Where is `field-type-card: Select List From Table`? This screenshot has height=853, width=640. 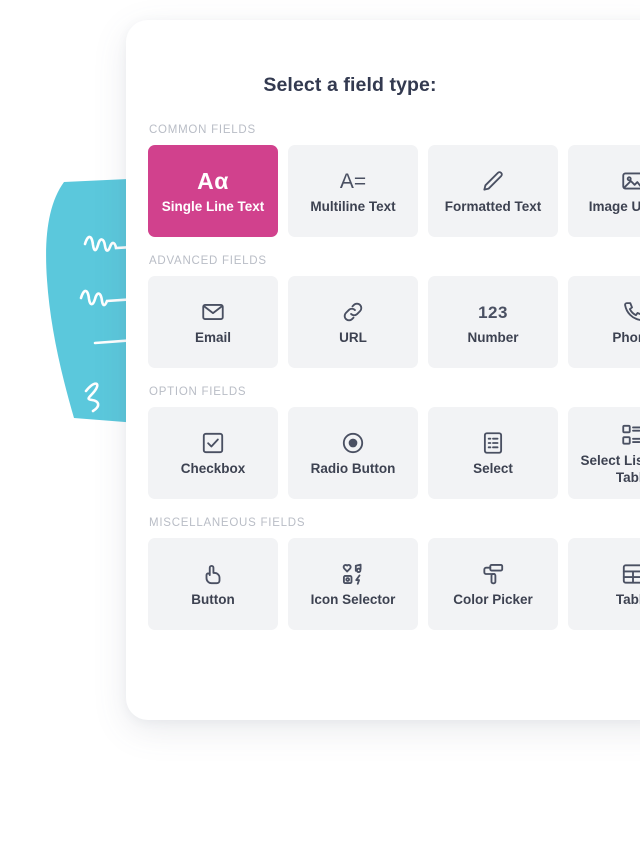
field-type-card: Select List From Table is located at coordinates (604, 453).